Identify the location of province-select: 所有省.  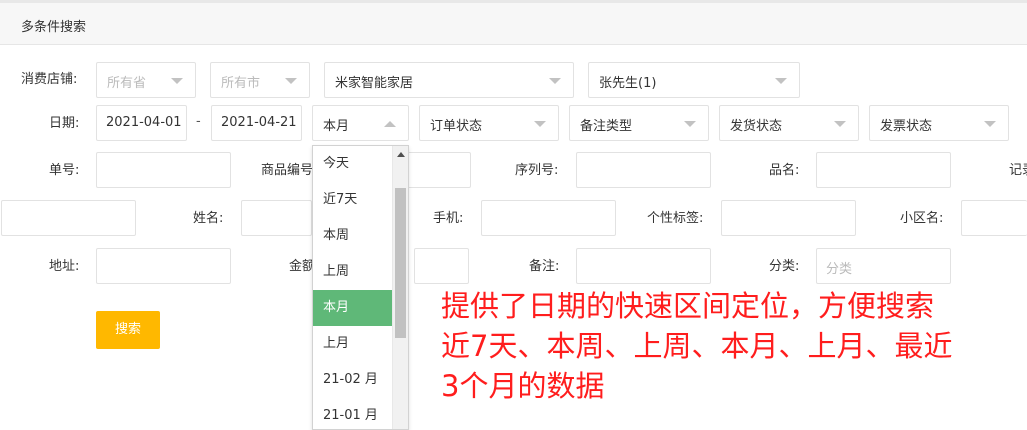
(146, 80).